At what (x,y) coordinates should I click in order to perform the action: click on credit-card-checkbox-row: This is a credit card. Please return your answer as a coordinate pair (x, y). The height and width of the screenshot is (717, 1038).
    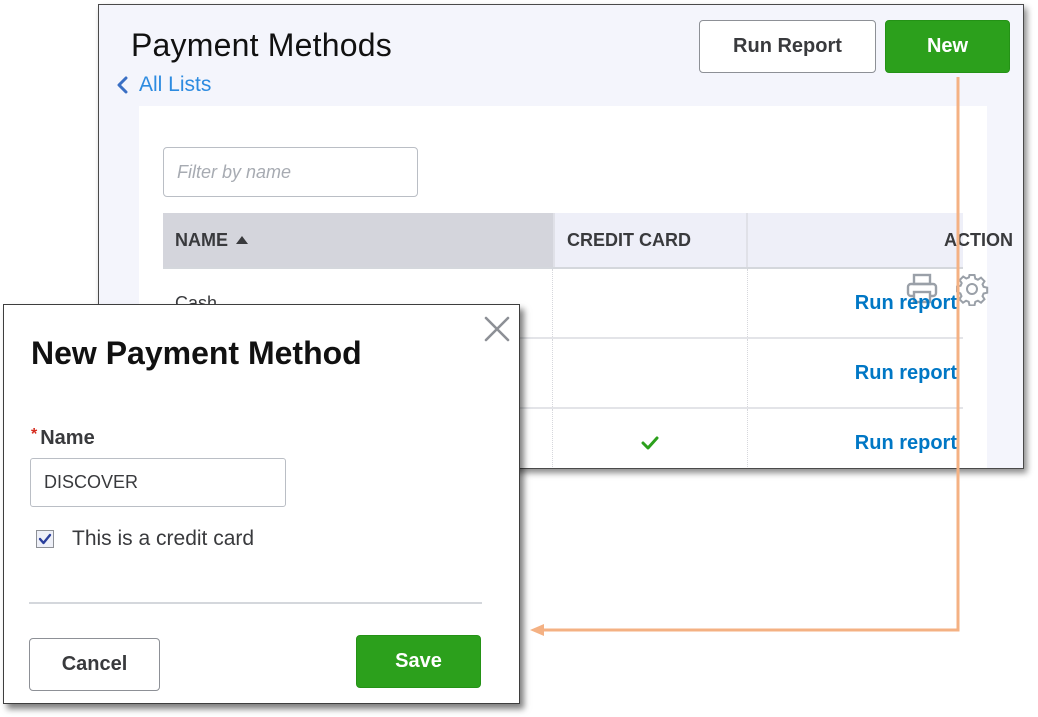
    Looking at the image, I should click on (145, 539).